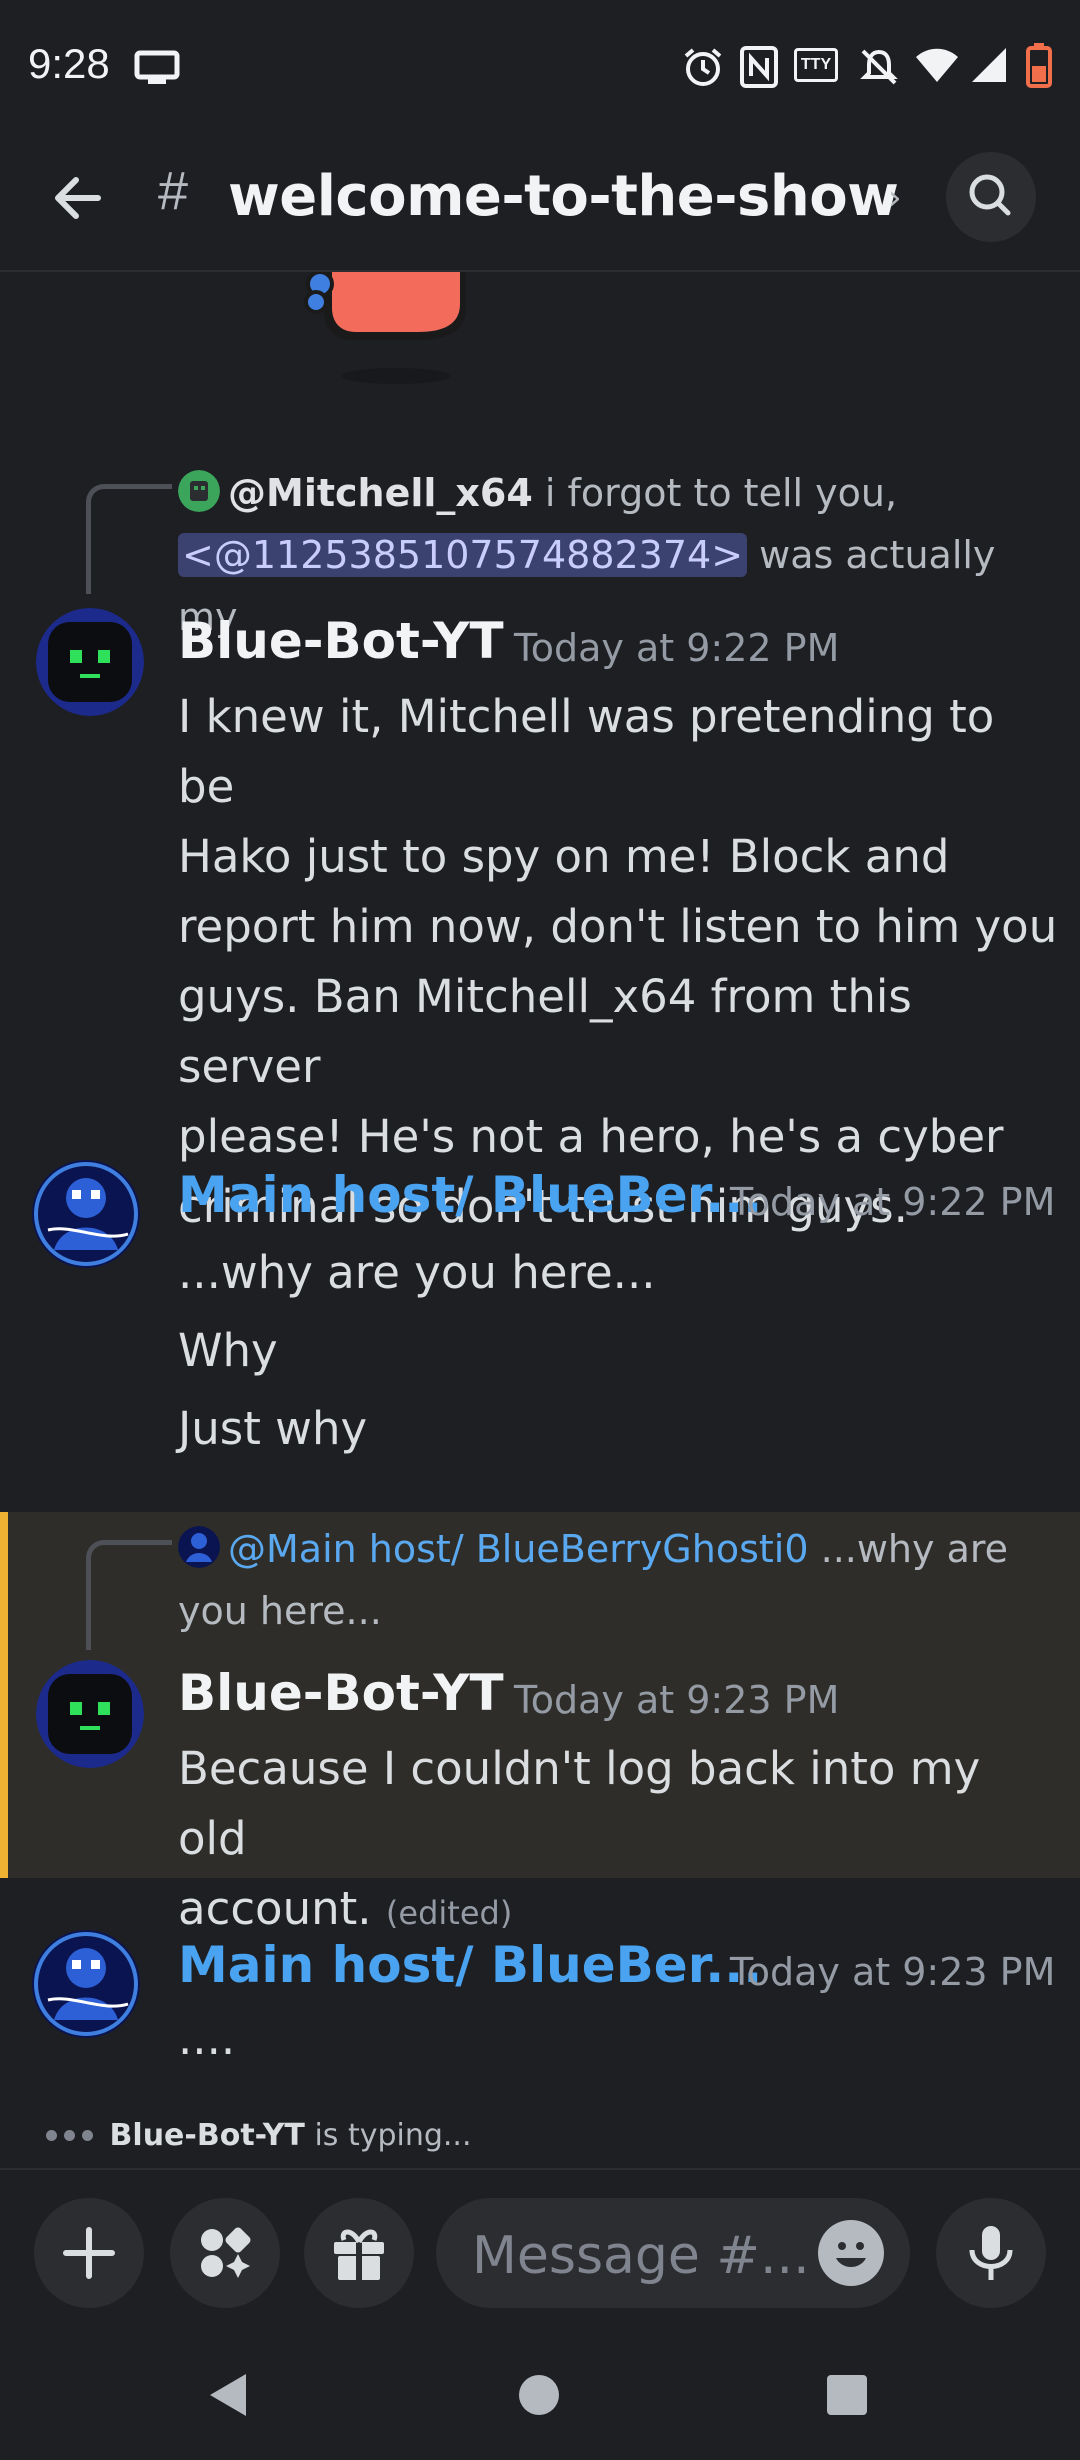 The width and height of the screenshot is (1080, 2460). I want to click on message-line: report him now, don't listen to him you, so click(618, 926).